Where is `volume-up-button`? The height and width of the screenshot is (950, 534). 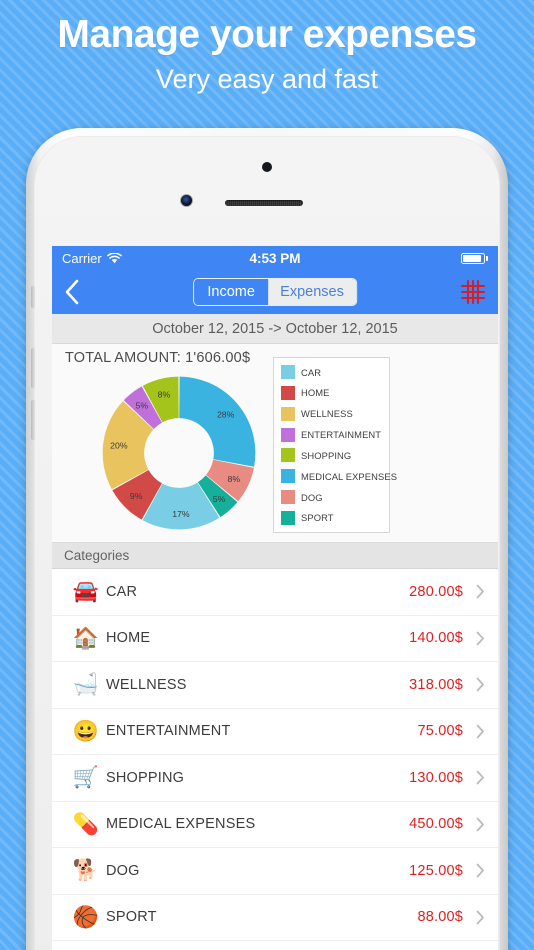 volume-up-button is located at coordinates (33, 368).